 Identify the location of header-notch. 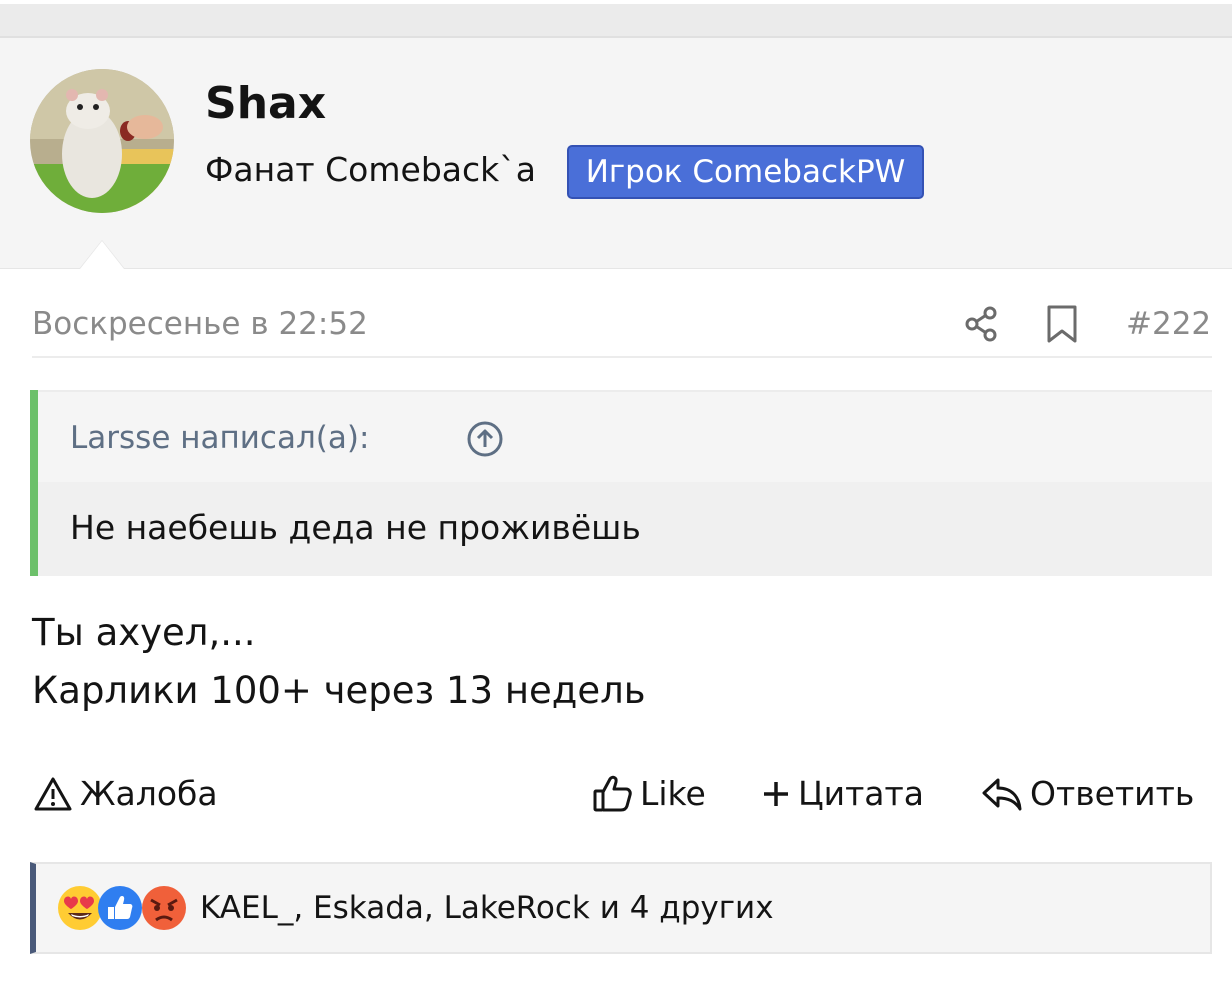
(102, 255).